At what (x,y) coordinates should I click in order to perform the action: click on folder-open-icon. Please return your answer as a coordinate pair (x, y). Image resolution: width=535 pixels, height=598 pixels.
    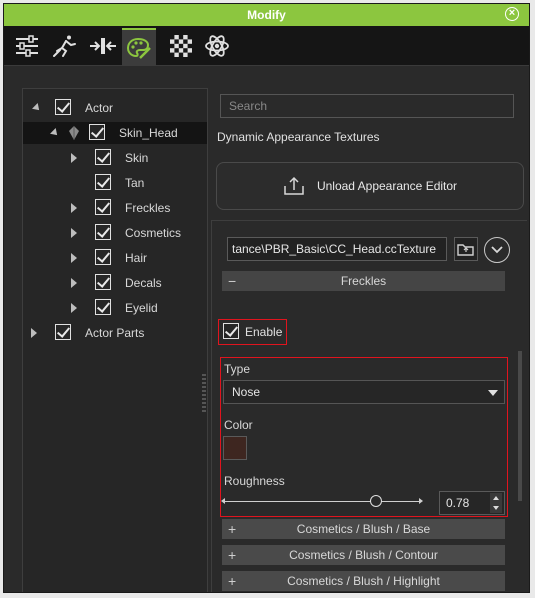
    Looking at the image, I should click on (465, 250).